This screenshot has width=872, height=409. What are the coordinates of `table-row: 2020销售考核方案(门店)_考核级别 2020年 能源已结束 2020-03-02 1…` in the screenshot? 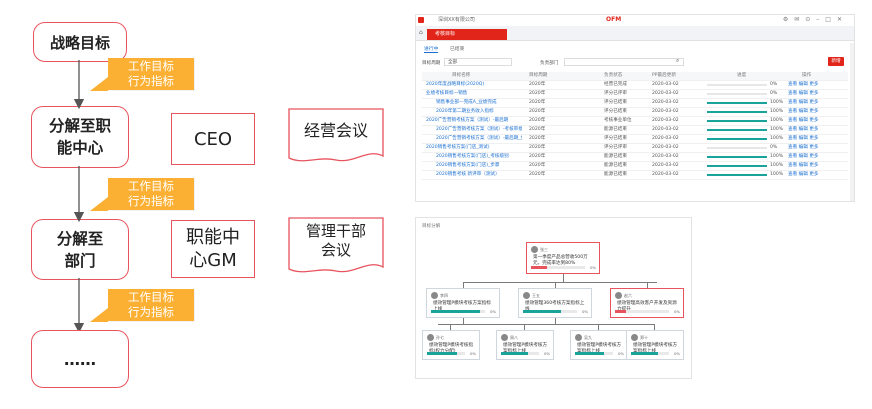 It's located at (635, 157).